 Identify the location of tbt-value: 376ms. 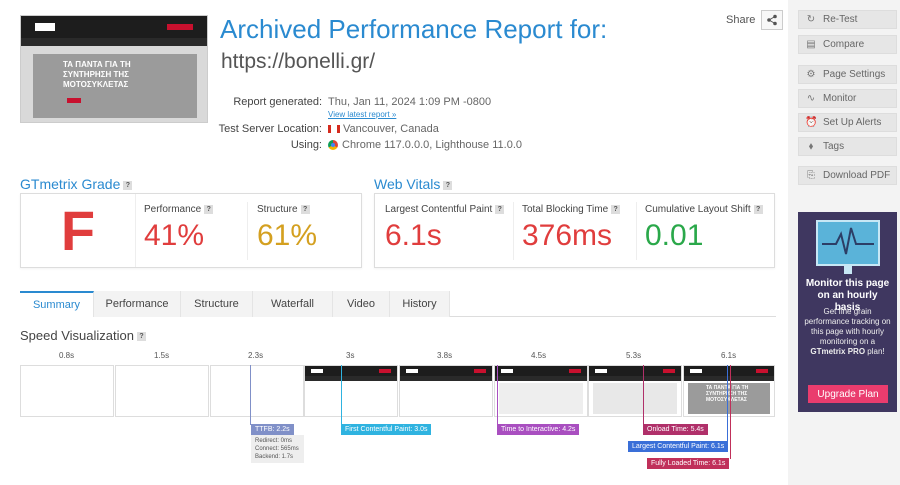
(567, 235).